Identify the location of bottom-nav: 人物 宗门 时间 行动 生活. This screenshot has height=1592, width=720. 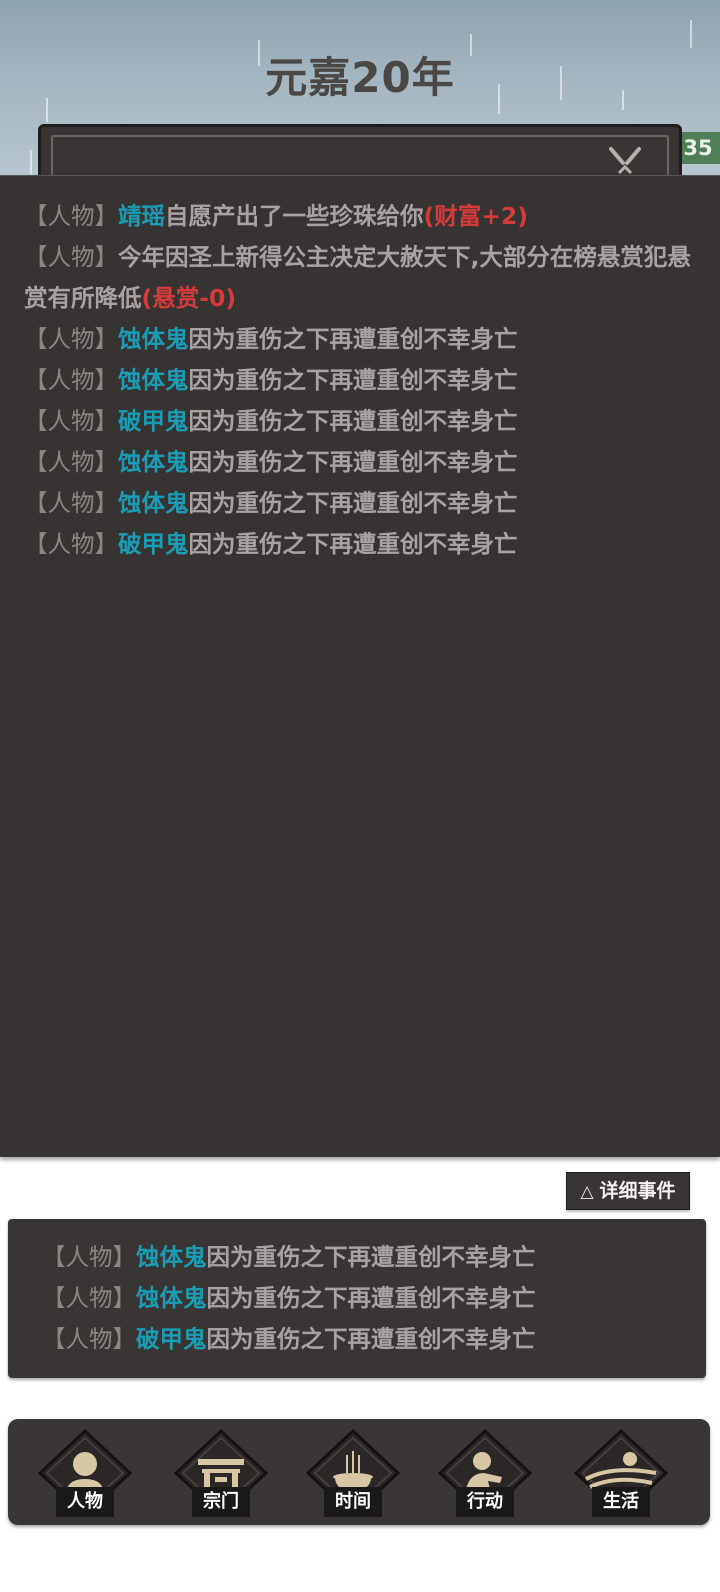
(359, 1472).